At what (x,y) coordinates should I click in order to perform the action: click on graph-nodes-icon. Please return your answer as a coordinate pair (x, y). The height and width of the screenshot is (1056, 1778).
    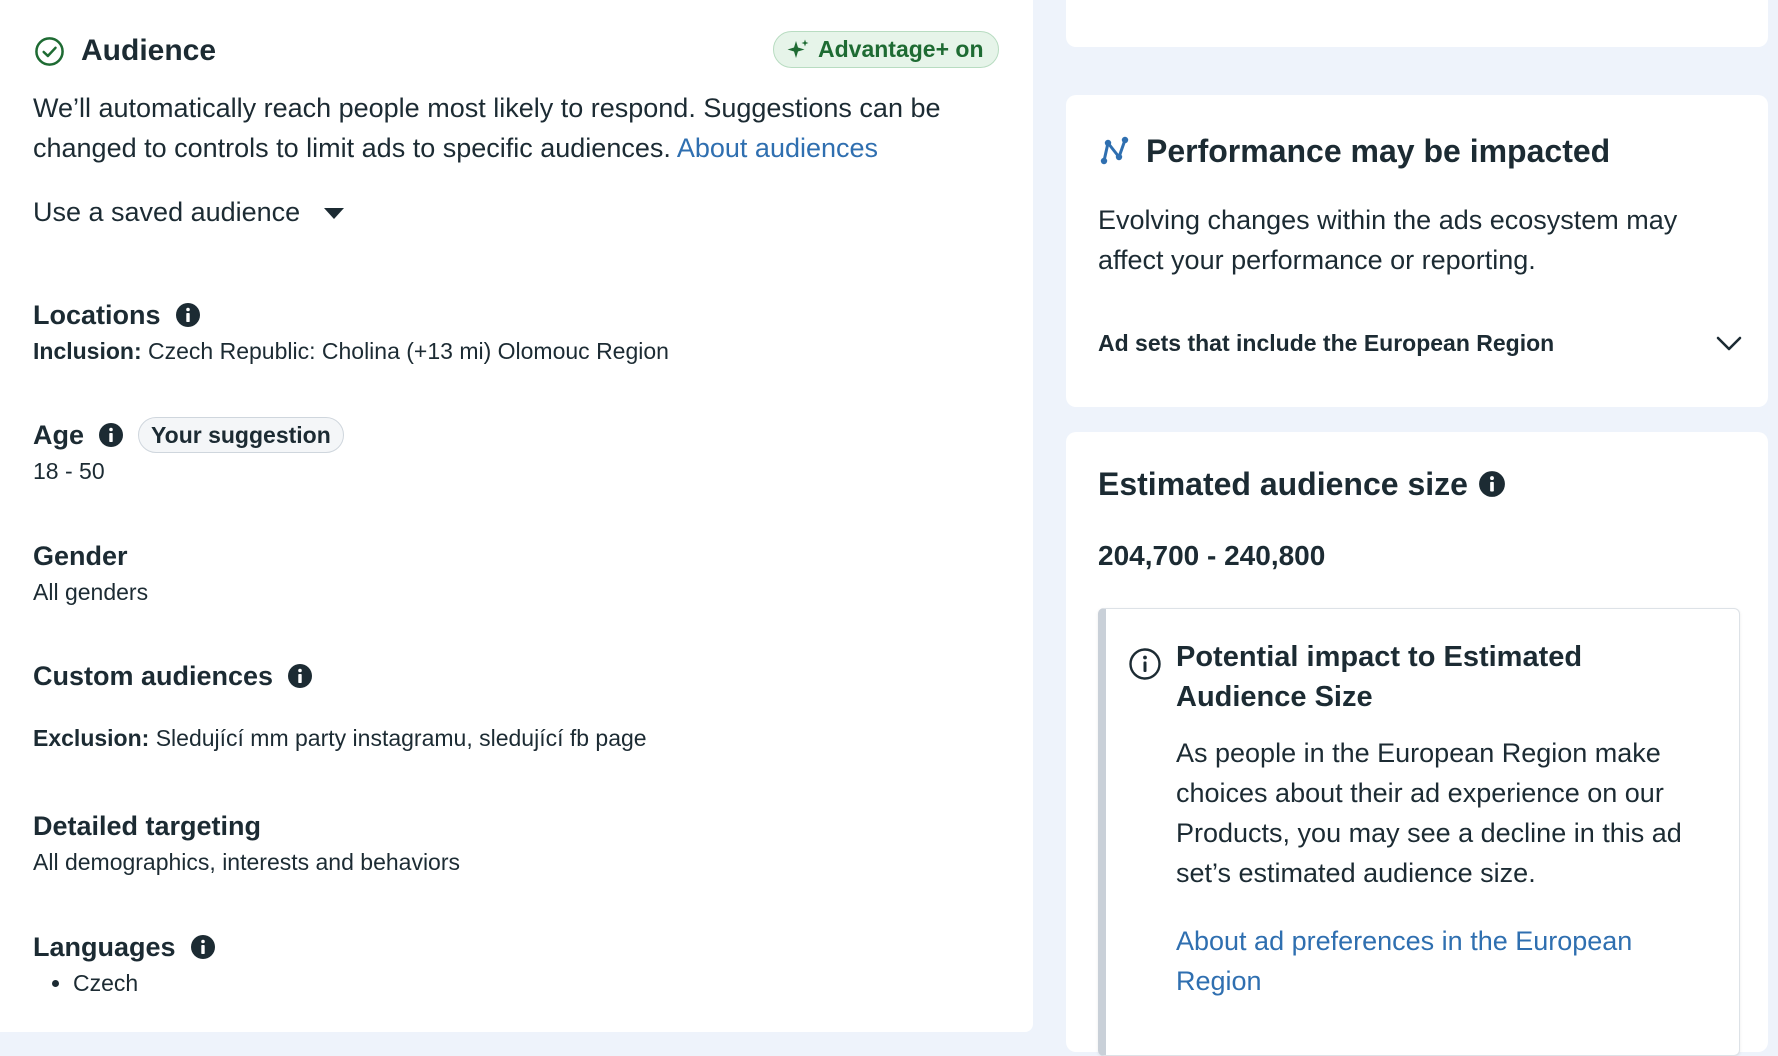
    Looking at the image, I should click on (1114, 150).